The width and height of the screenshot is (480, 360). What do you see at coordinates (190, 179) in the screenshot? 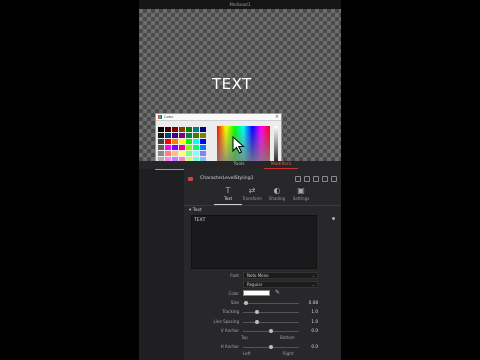
I see `tool-color-icon` at bounding box center [190, 179].